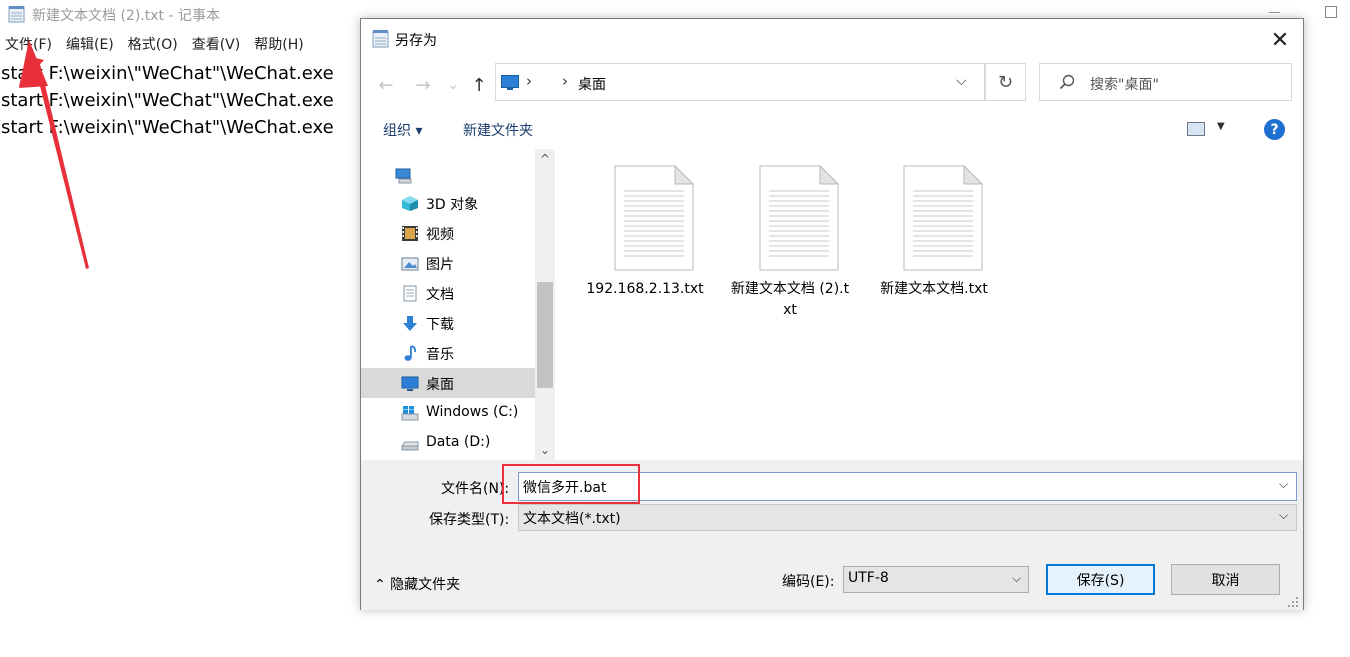 The height and width of the screenshot is (657, 1350). Describe the element at coordinates (453, 85) in the screenshot. I see `recent-locations-button: ⌄` at that location.